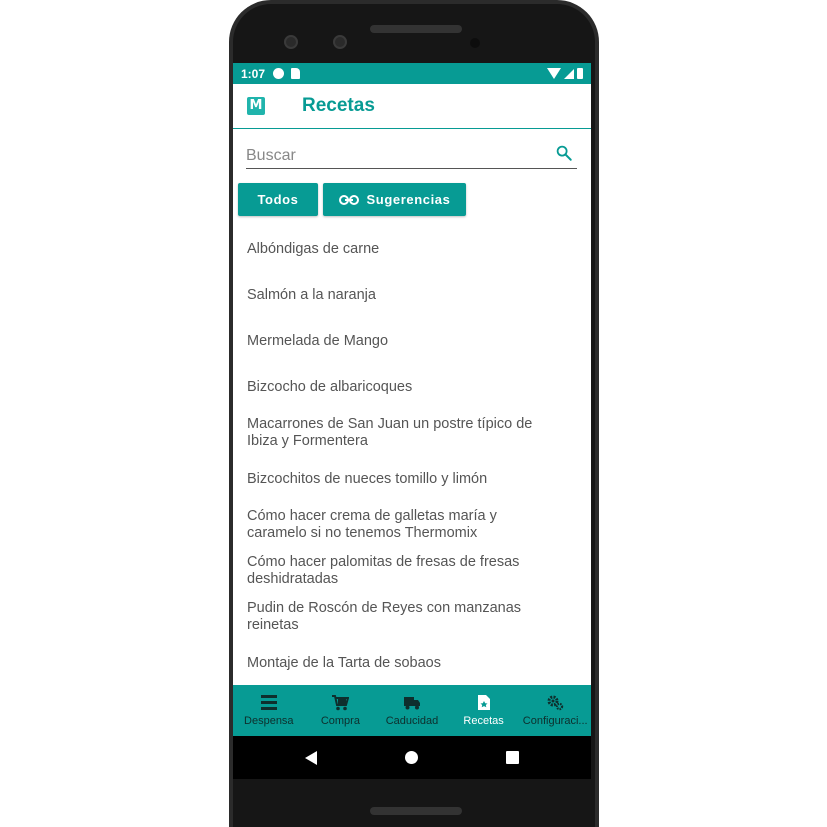 This screenshot has width=827, height=827. What do you see at coordinates (412, 663) in the screenshot?
I see `list-item: Montaje de la Tarta de sobaos` at bounding box center [412, 663].